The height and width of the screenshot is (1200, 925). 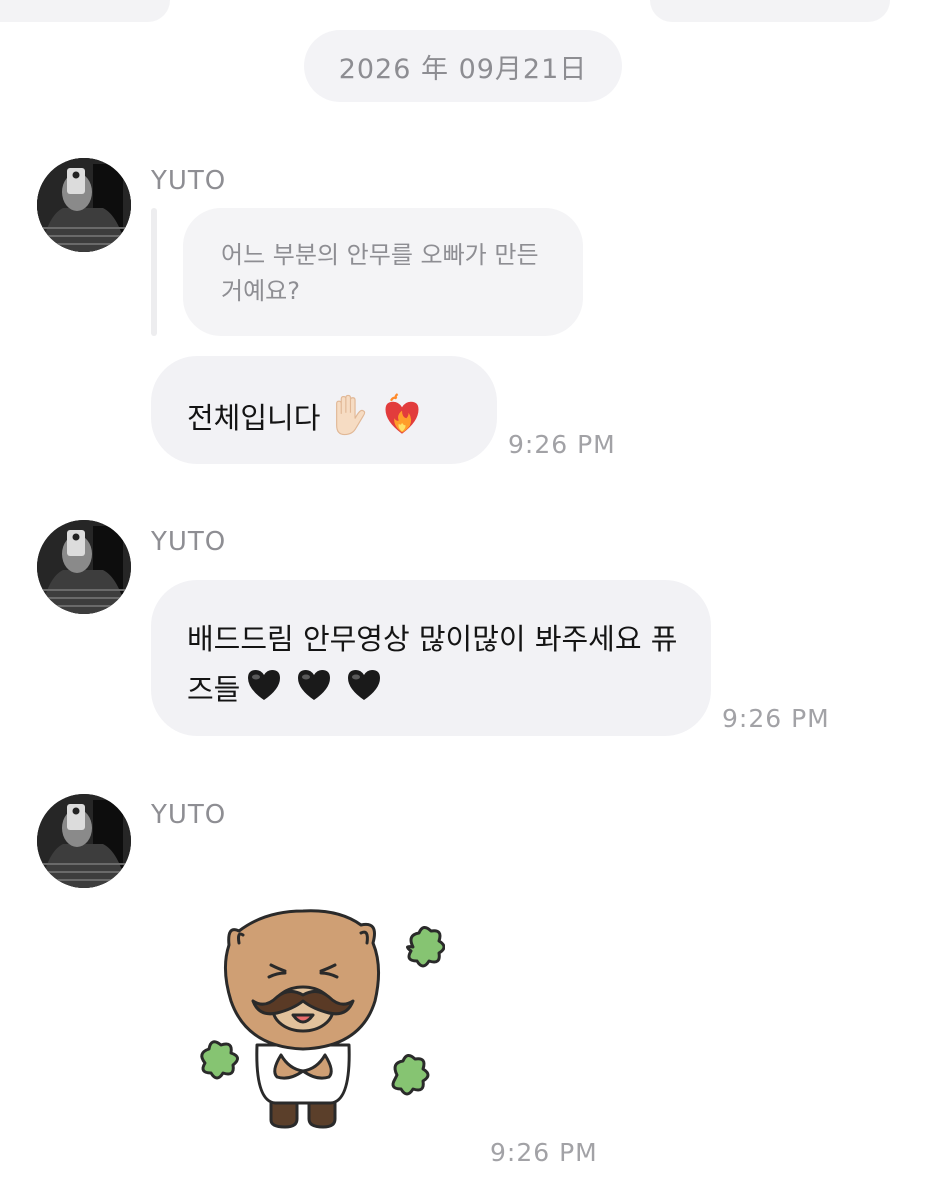 I want to click on quoted-message-bubble: 어느 부분의 안무를 오빠가 만든 거예요?, so click(x=383, y=272).